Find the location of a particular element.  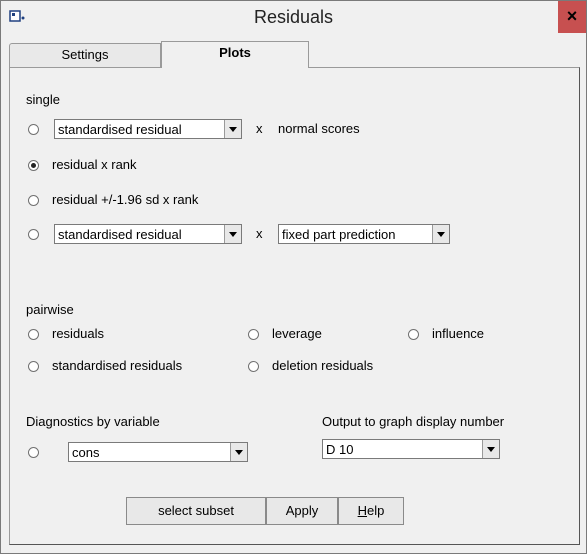

pairwise-leverage-label: leverage is located at coordinates (297, 333).